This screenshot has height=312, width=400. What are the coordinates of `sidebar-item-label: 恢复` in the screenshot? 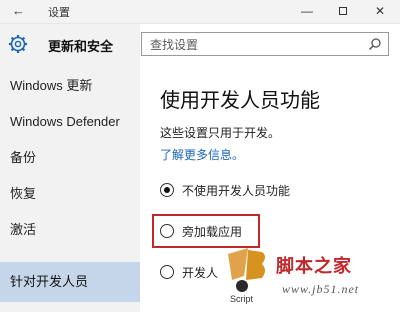 It's located at (23, 193).